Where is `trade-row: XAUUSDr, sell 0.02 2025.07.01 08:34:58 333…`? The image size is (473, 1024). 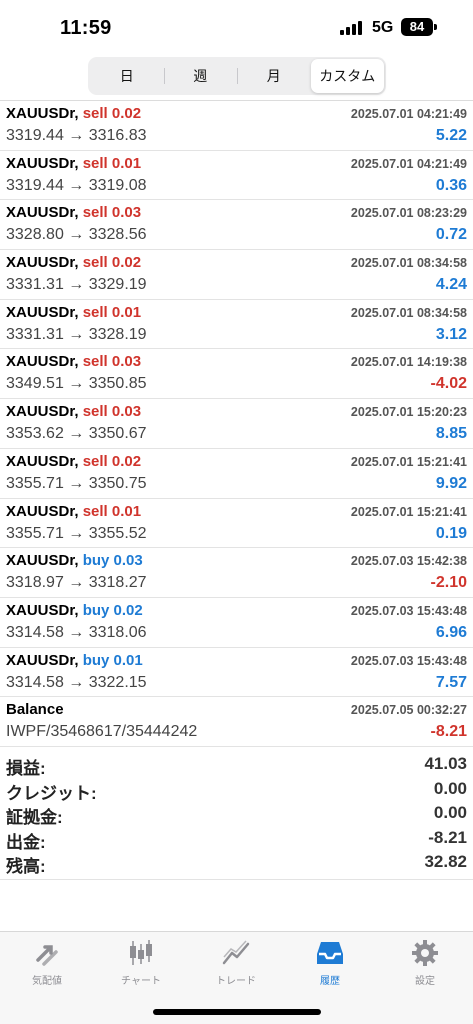
trade-row: XAUUSDr, sell 0.02 2025.07.01 08:34:58 333… is located at coordinates (236, 275).